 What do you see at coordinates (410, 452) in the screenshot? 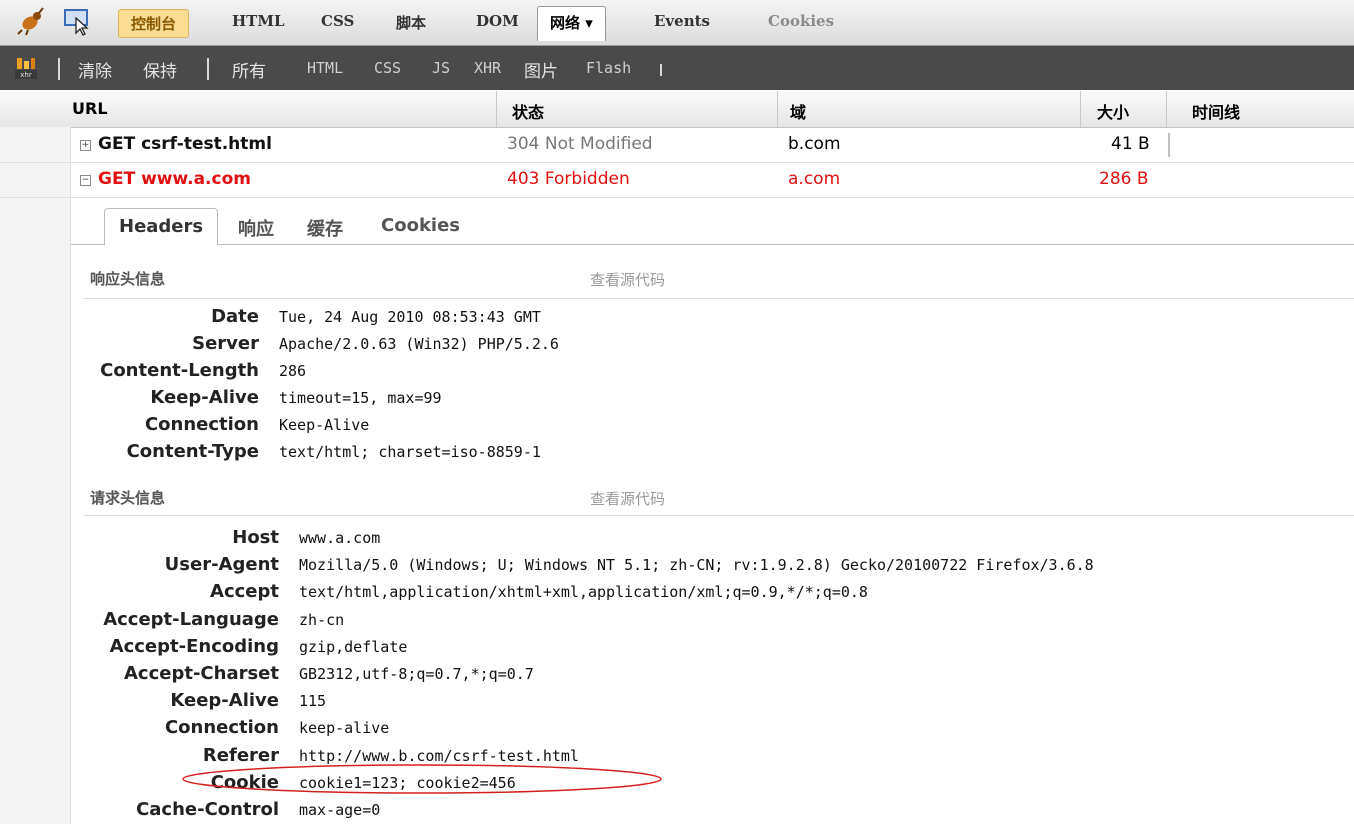
I see `header-value: text/html; charset=iso-8859-1` at bounding box center [410, 452].